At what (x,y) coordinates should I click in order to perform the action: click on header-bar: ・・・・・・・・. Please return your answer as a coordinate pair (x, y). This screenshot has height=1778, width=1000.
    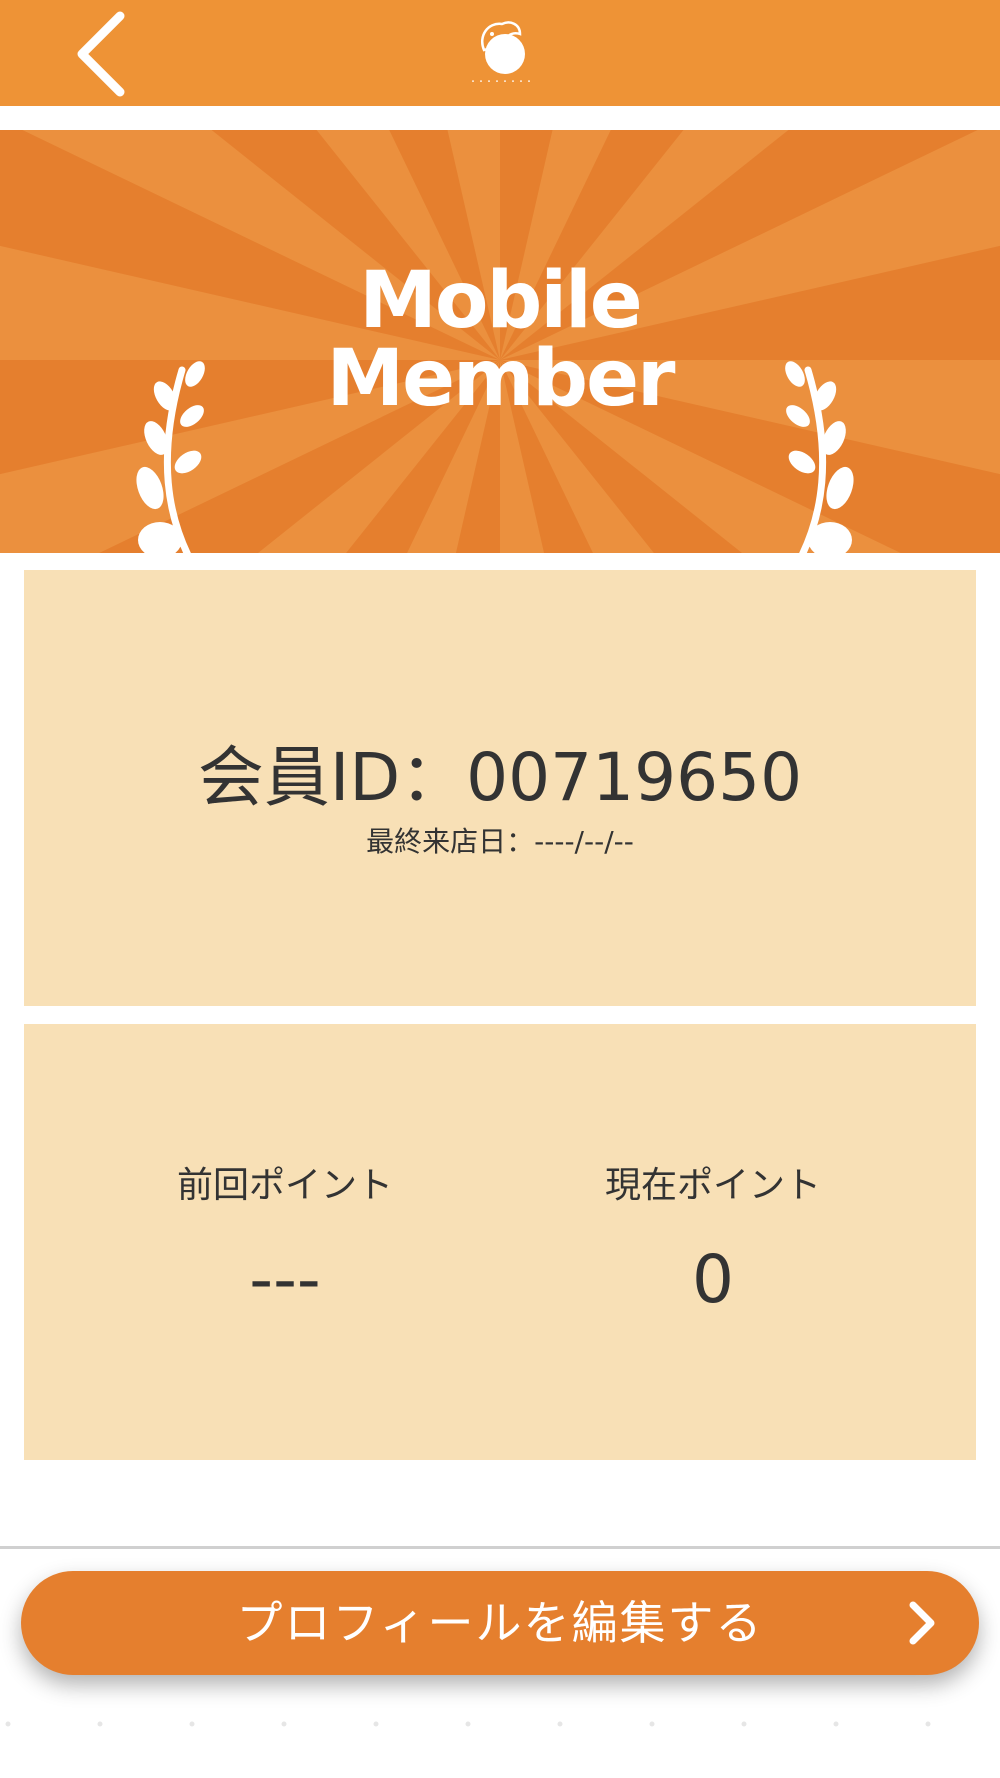
    Looking at the image, I should click on (500, 53).